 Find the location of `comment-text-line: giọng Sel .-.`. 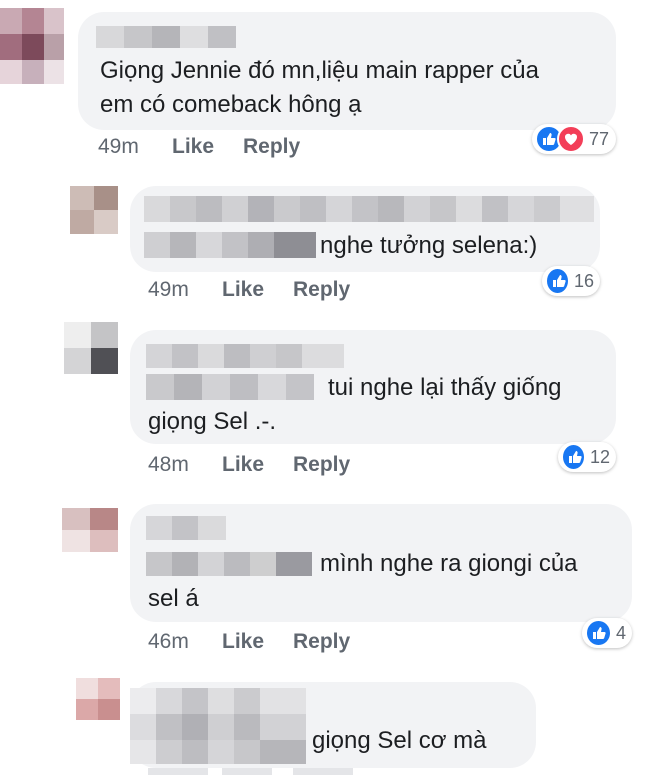

comment-text-line: giọng Sel .-. is located at coordinates (212, 421).